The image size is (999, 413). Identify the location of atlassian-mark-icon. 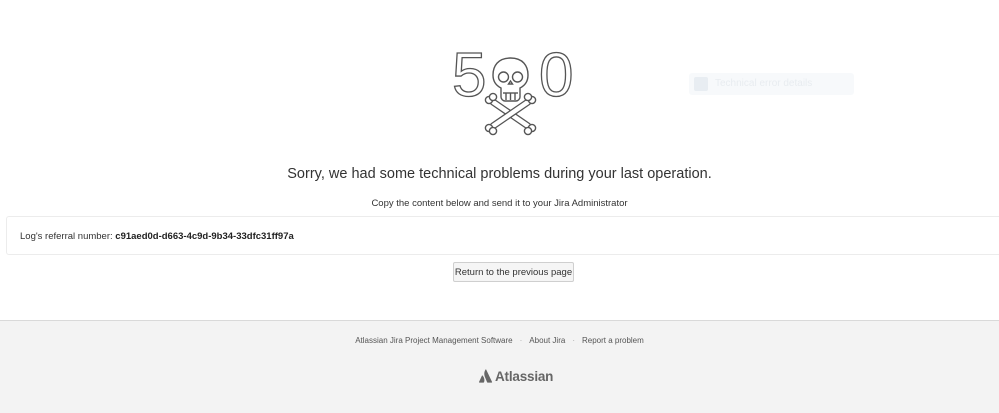
(485, 376).